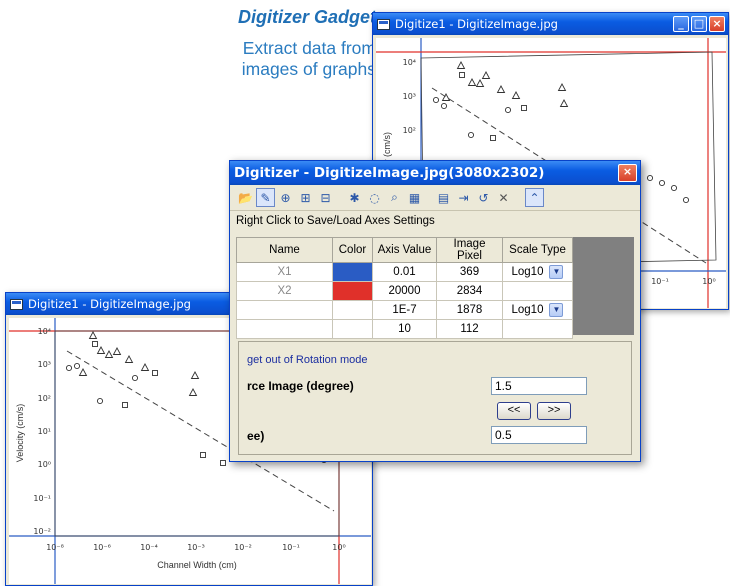  Describe the element at coordinates (534, 197) in the screenshot. I see `collapse-icon: ⌃` at that location.